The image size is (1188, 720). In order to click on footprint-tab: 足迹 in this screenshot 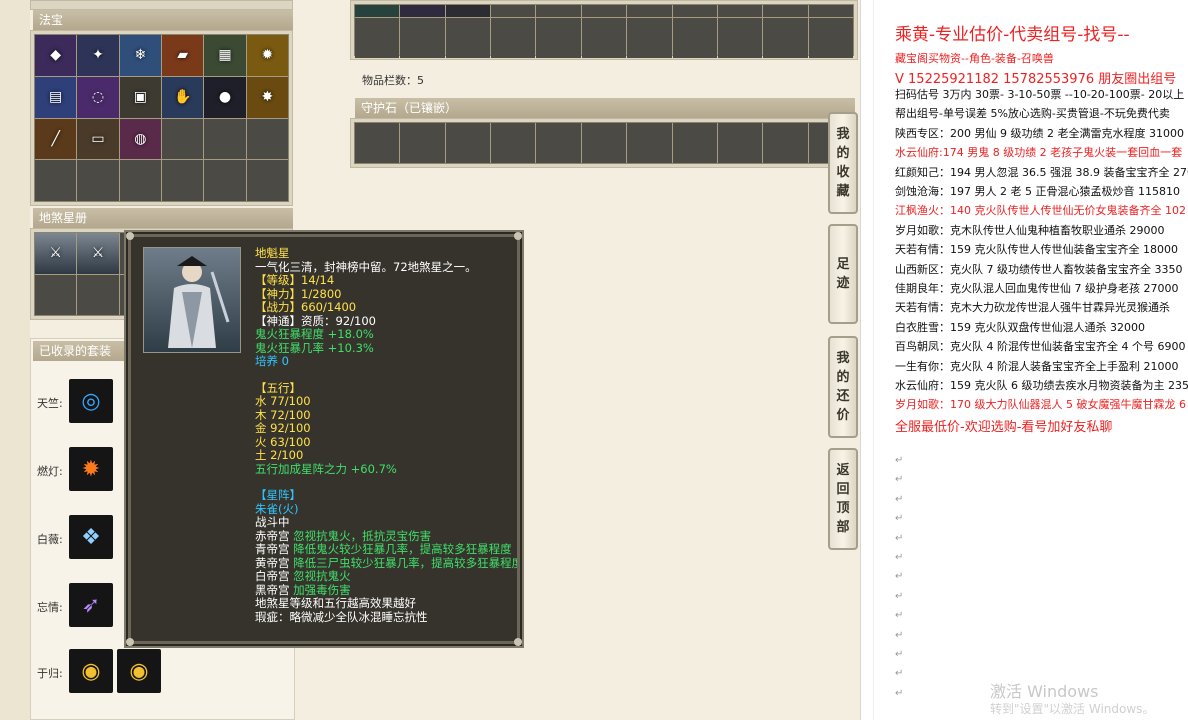, I will do `click(843, 274)`.